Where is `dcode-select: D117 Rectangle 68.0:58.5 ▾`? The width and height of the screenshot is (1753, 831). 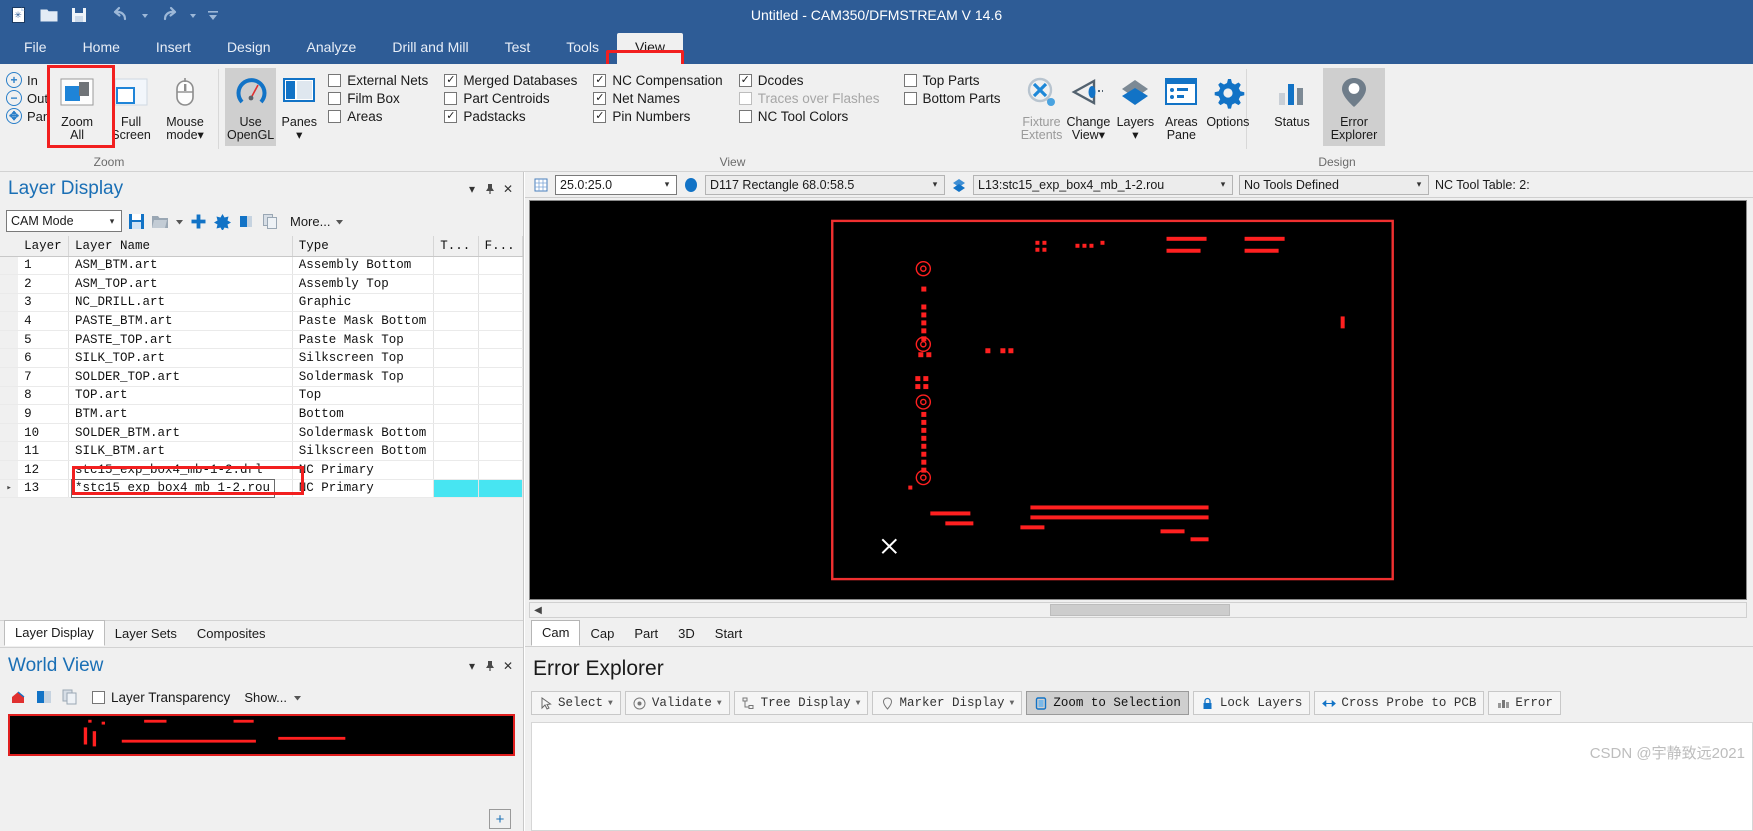 dcode-select: D117 Rectangle 68.0:58.5 ▾ is located at coordinates (825, 184).